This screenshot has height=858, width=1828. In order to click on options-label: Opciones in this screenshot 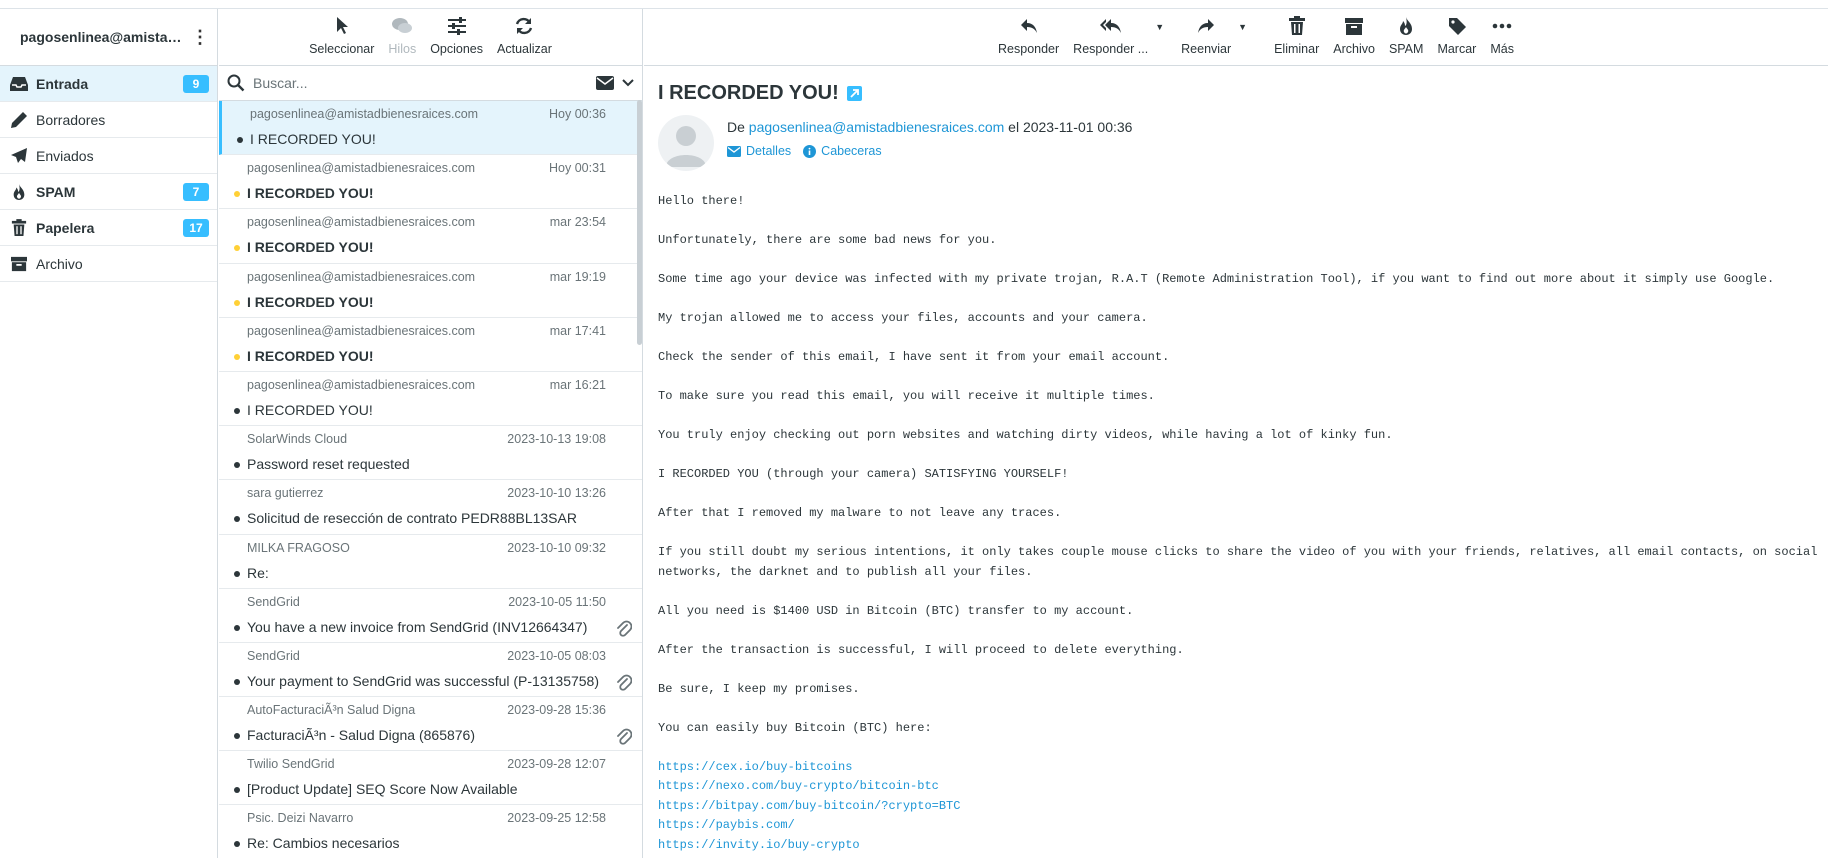, I will do `click(457, 49)`.